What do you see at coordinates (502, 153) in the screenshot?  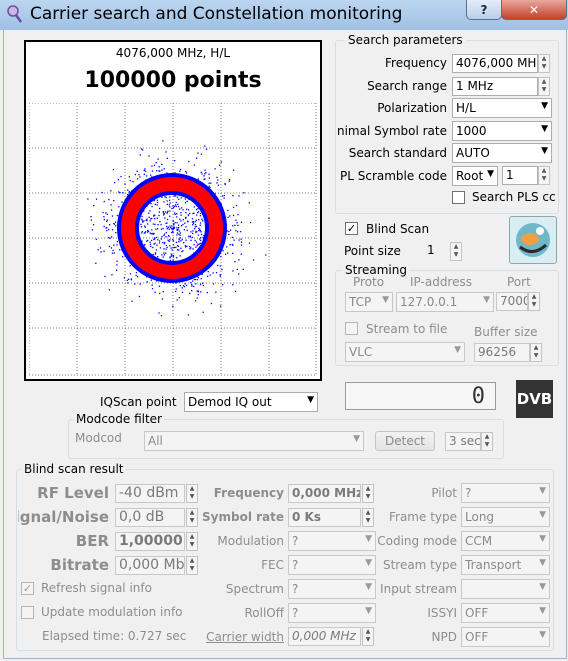 I see `search-standard-select: AUTO ▼` at bounding box center [502, 153].